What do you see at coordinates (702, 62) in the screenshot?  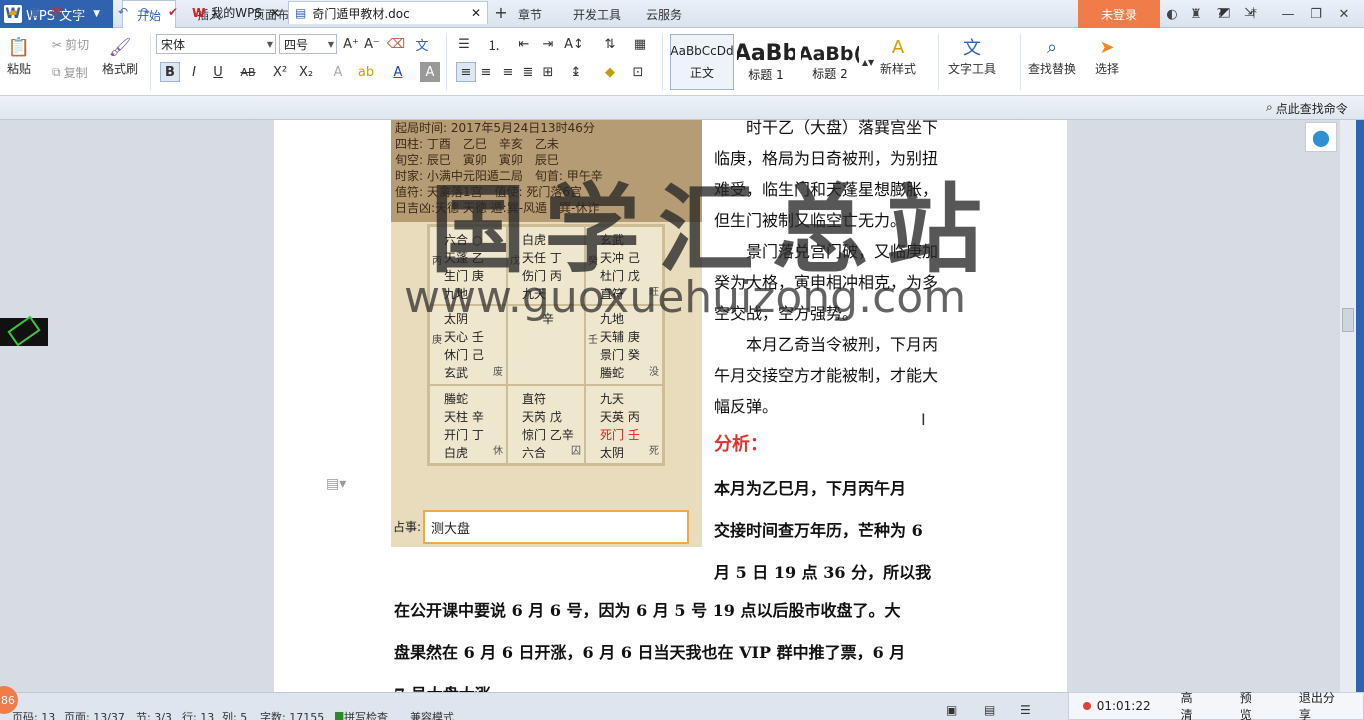 I see `style-normal: AaBbCcDd 正文` at bounding box center [702, 62].